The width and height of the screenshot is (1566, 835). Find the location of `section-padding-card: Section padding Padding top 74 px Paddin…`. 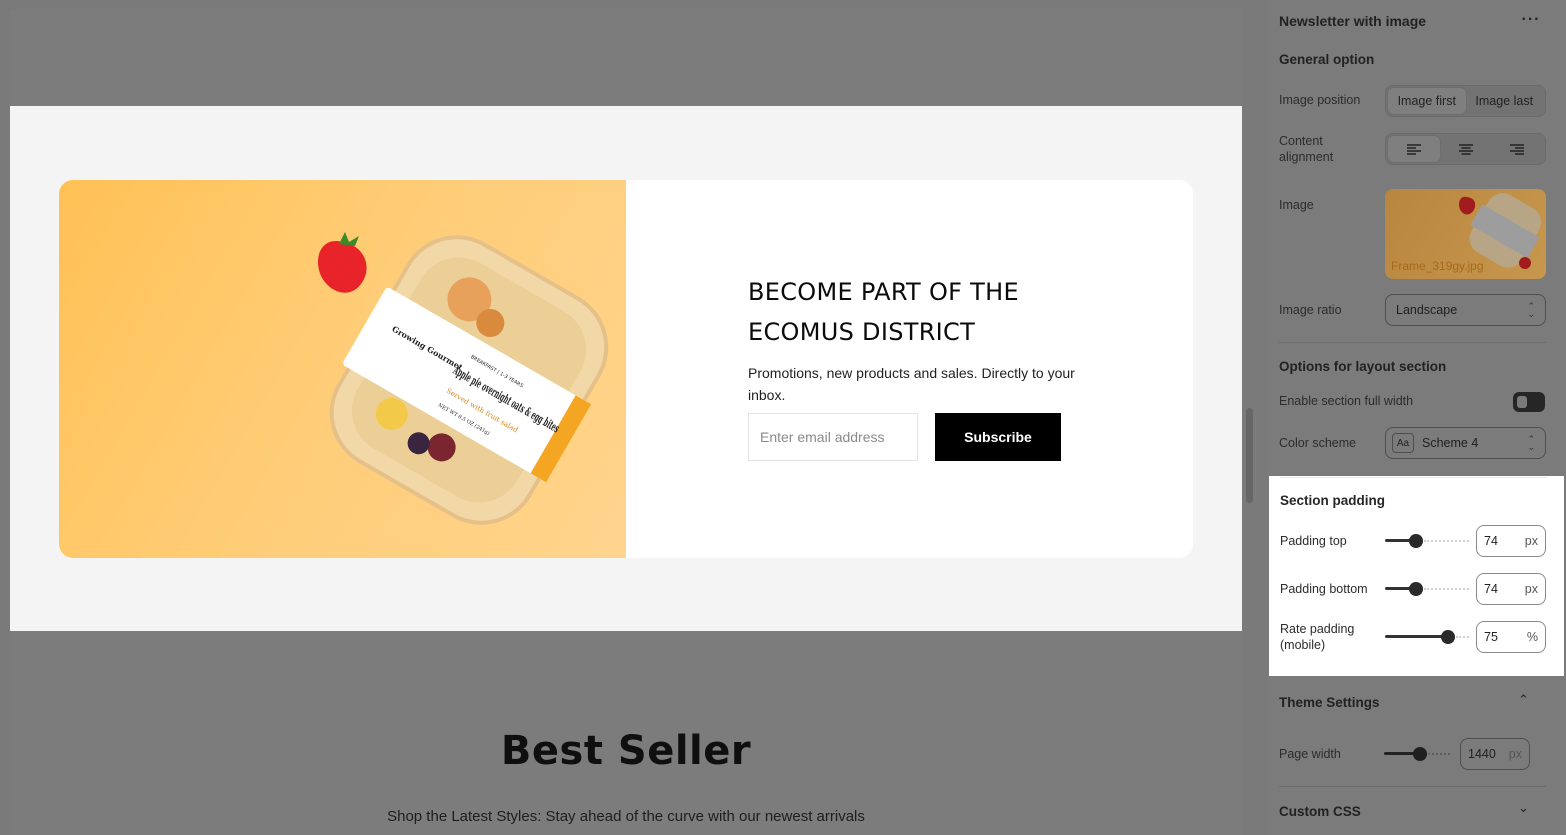

section-padding-card: Section padding Padding top 74 px Paddin… is located at coordinates (1416, 576).